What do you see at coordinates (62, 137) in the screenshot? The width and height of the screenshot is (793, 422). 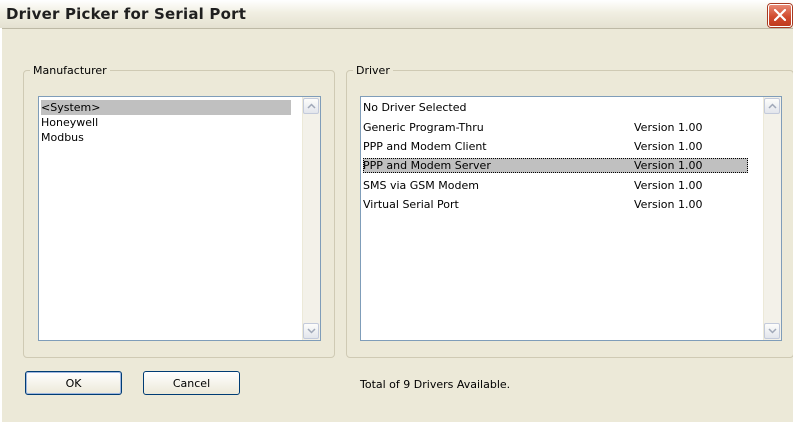 I see `manufacturer-item-label: Modbus` at bounding box center [62, 137].